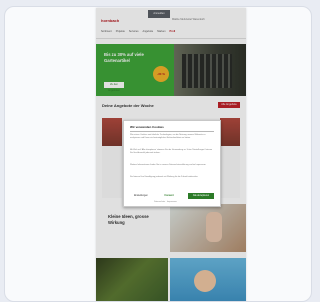 This screenshot has height=302, width=320. What do you see at coordinates (141, 196) in the screenshot?
I see `cookie-settings-button: Einstellungen` at bounding box center [141, 196].